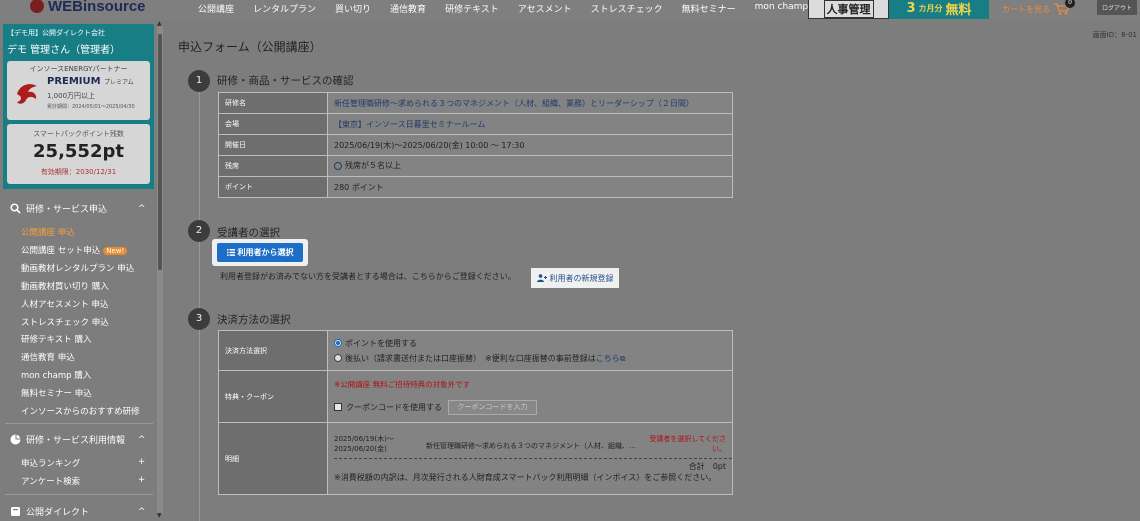  What do you see at coordinates (254, 320) in the screenshot?
I see `step-3-title: 決済方法の選択` at bounding box center [254, 320].